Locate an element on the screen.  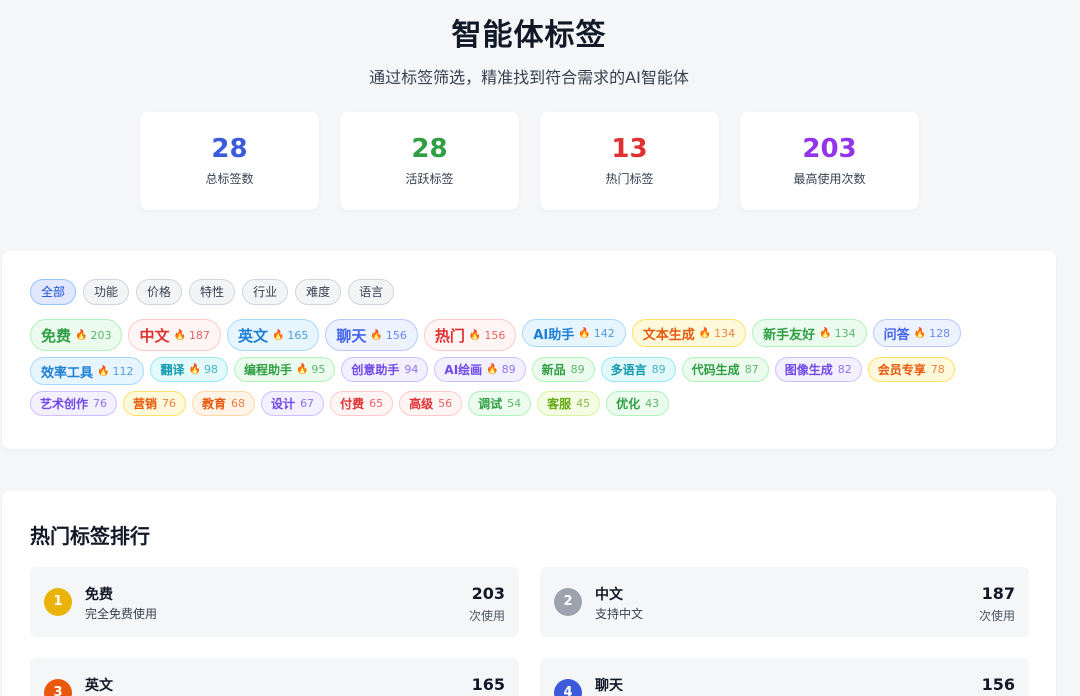
ranking-usage-count: 165 is located at coordinates (488, 684).